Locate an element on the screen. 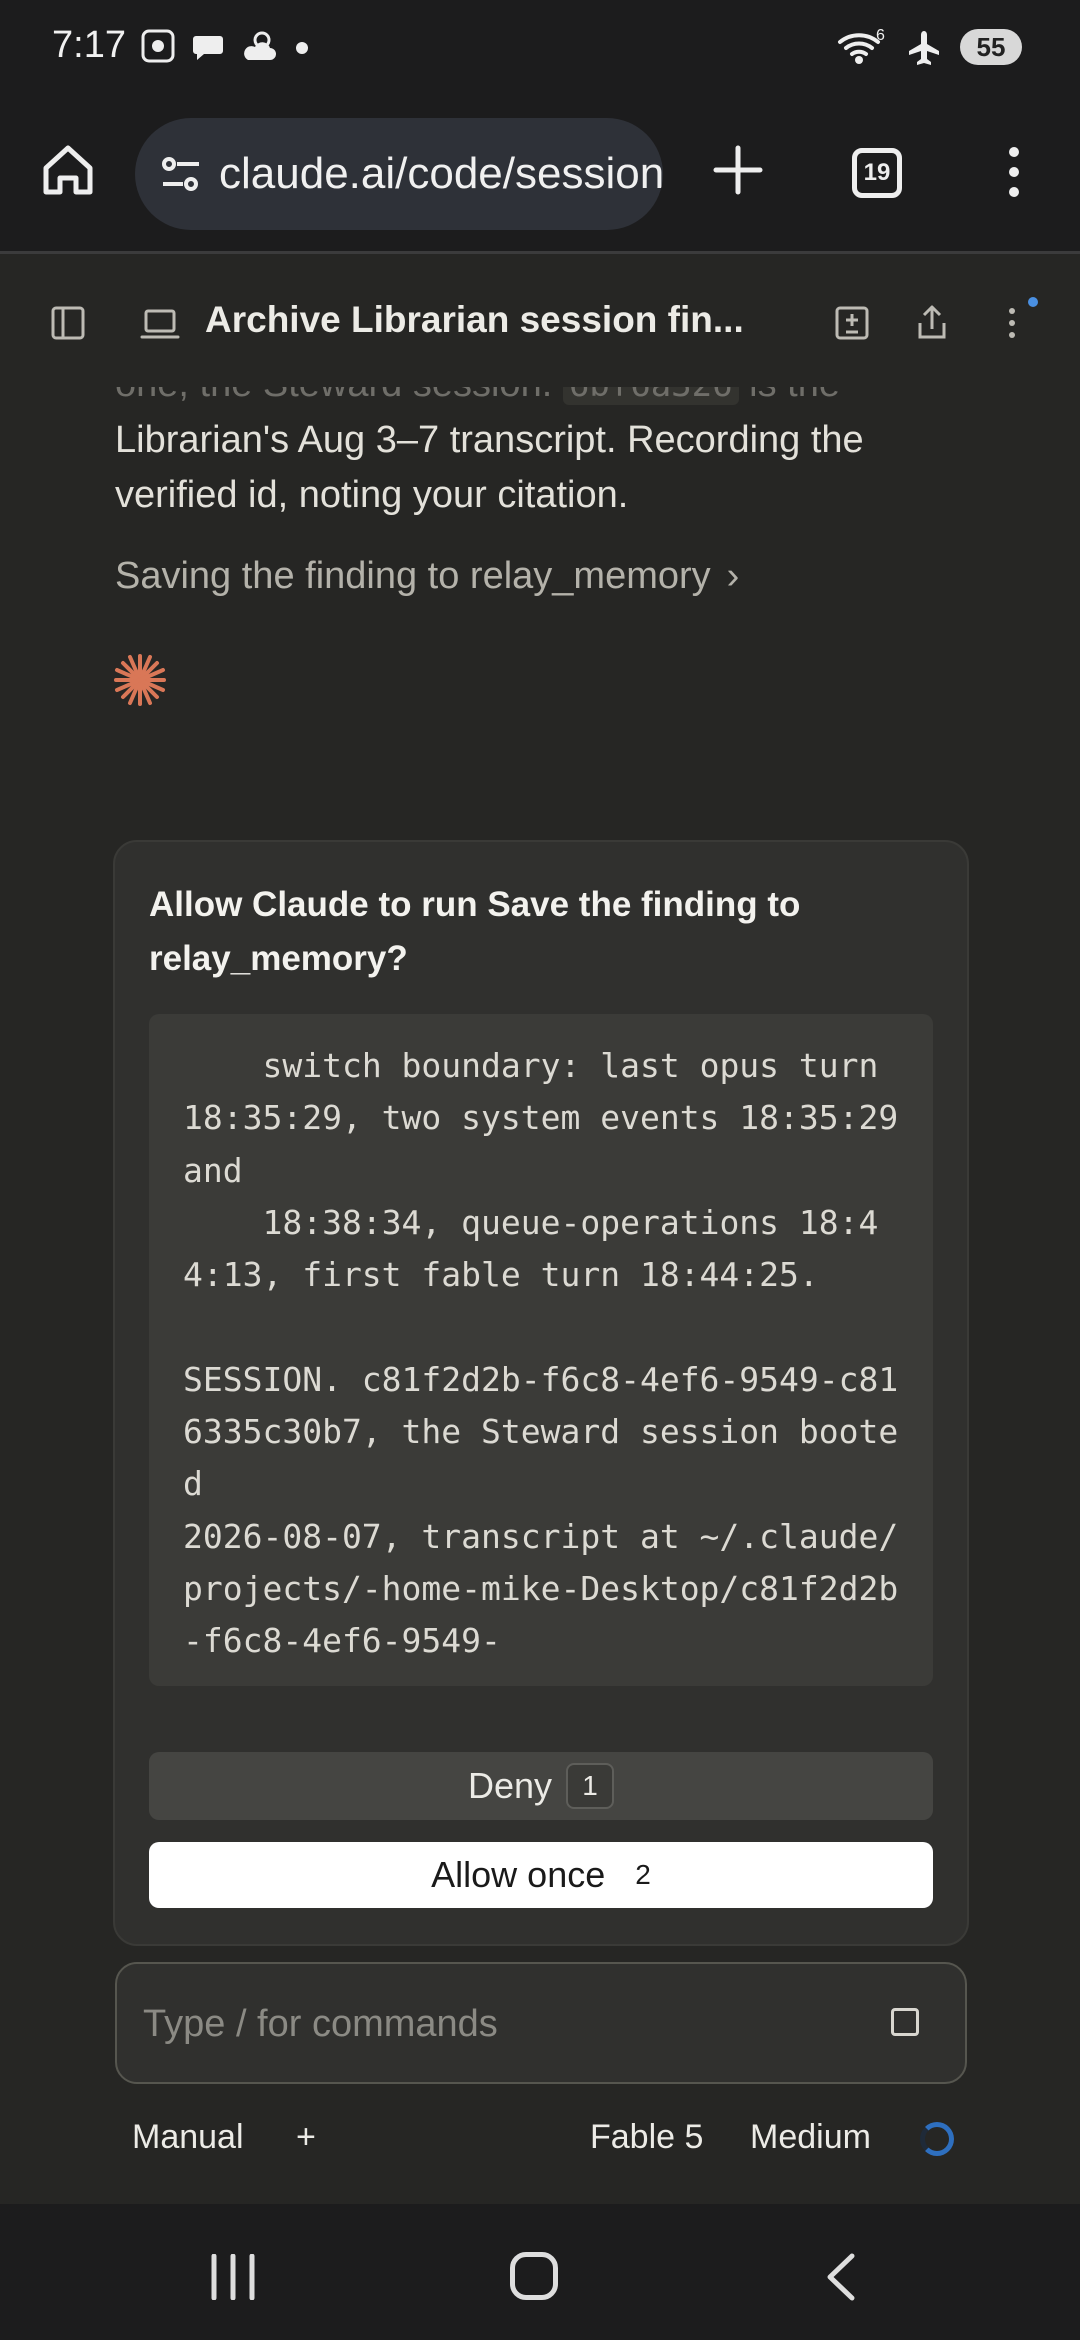 Image resolution: width=1080 pixels, height=2340 pixels. model-selector: Fable 5 is located at coordinates (646, 2137).